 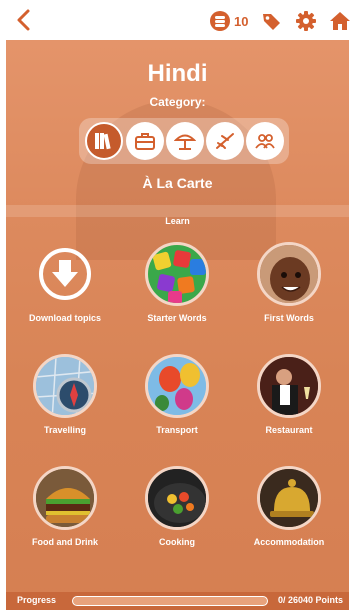 I want to click on topic-label: Starter Words, so click(x=177, y=318).